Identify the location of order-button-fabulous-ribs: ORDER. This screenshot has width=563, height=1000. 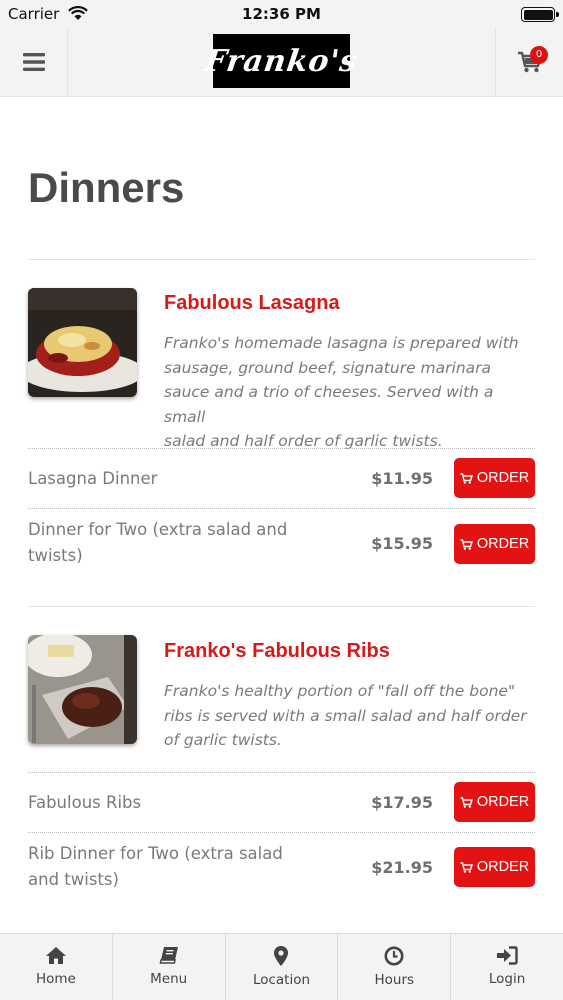
(494, 802).